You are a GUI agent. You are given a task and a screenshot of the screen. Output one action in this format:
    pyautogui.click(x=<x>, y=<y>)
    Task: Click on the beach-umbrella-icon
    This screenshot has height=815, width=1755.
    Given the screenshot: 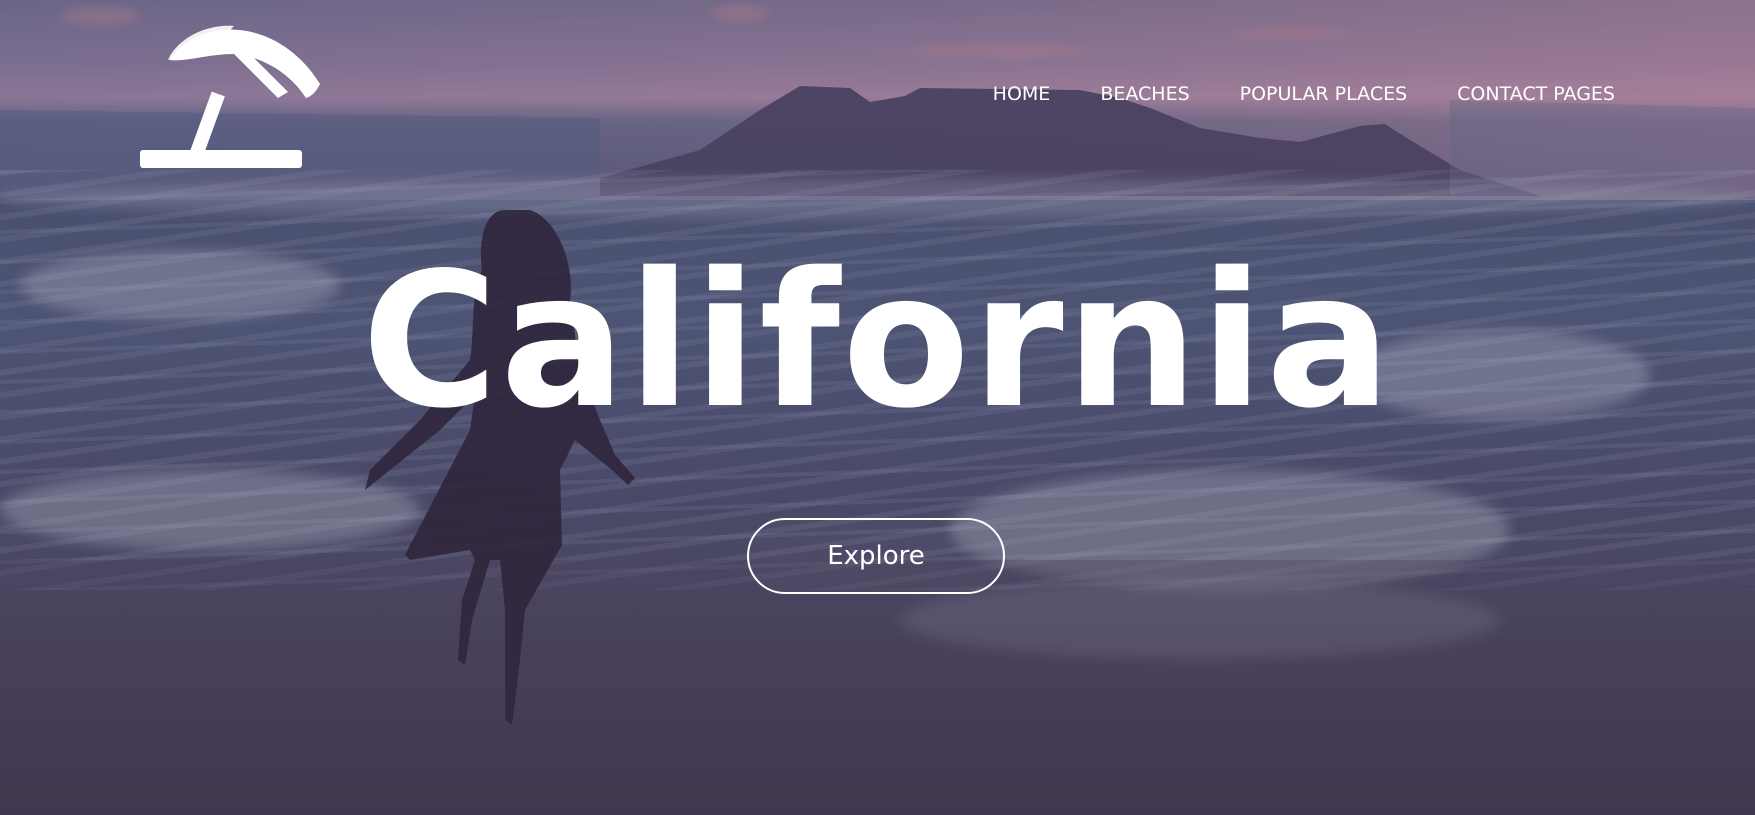 What is the action you would take?
    pyautogui.click(x=231, y=96)
    